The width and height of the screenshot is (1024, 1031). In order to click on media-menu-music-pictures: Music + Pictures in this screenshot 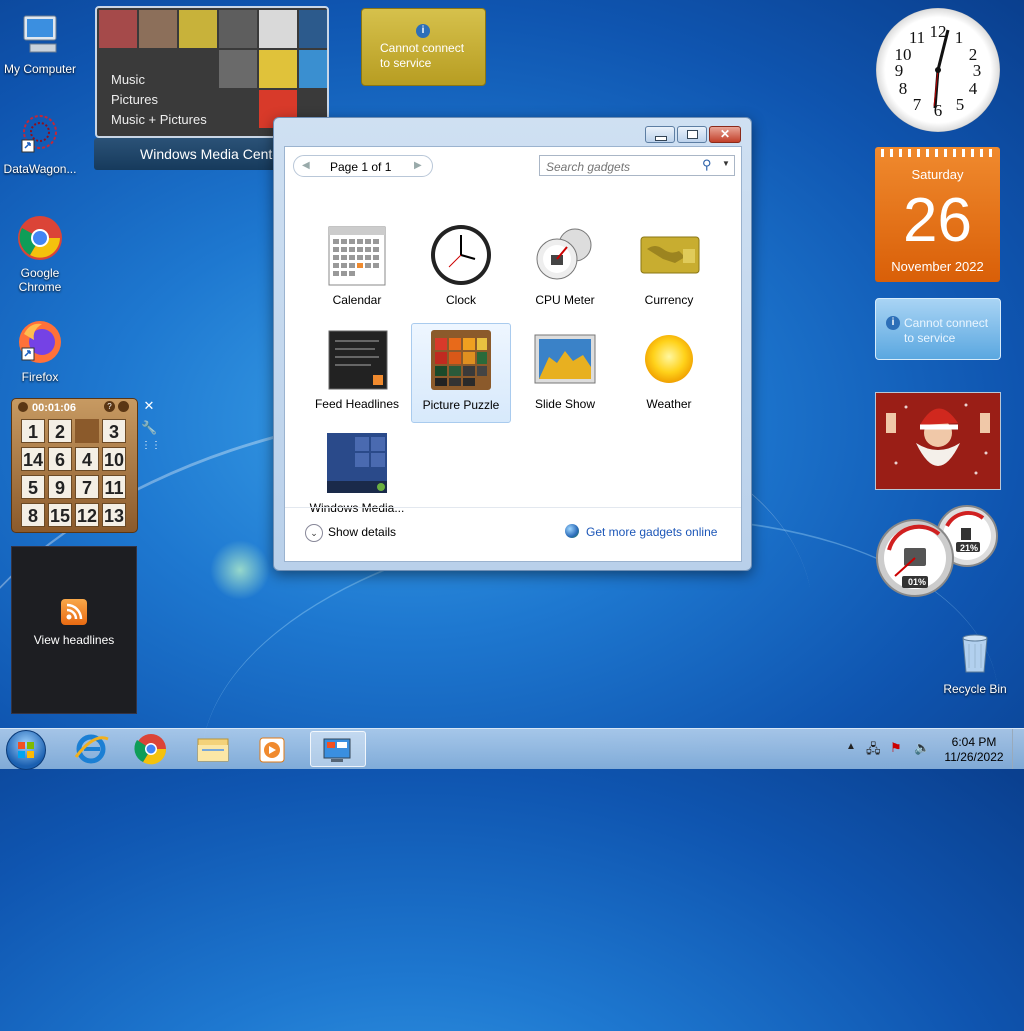, I will do `click(159, 120)`.